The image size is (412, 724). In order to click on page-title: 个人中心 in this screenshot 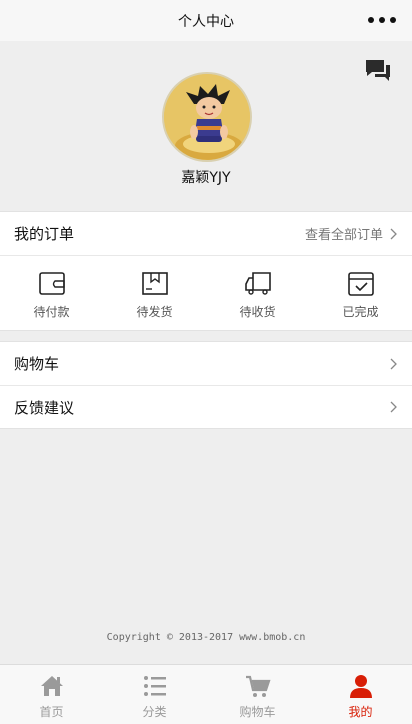, I will do `click(206, 21)`.